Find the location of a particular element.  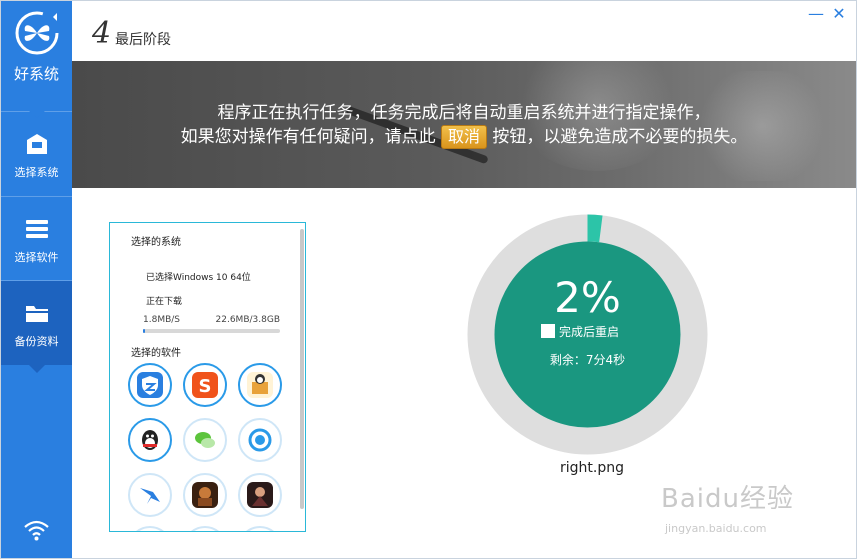

step-title: 最后阶段 is located at coordinates (143, 40).